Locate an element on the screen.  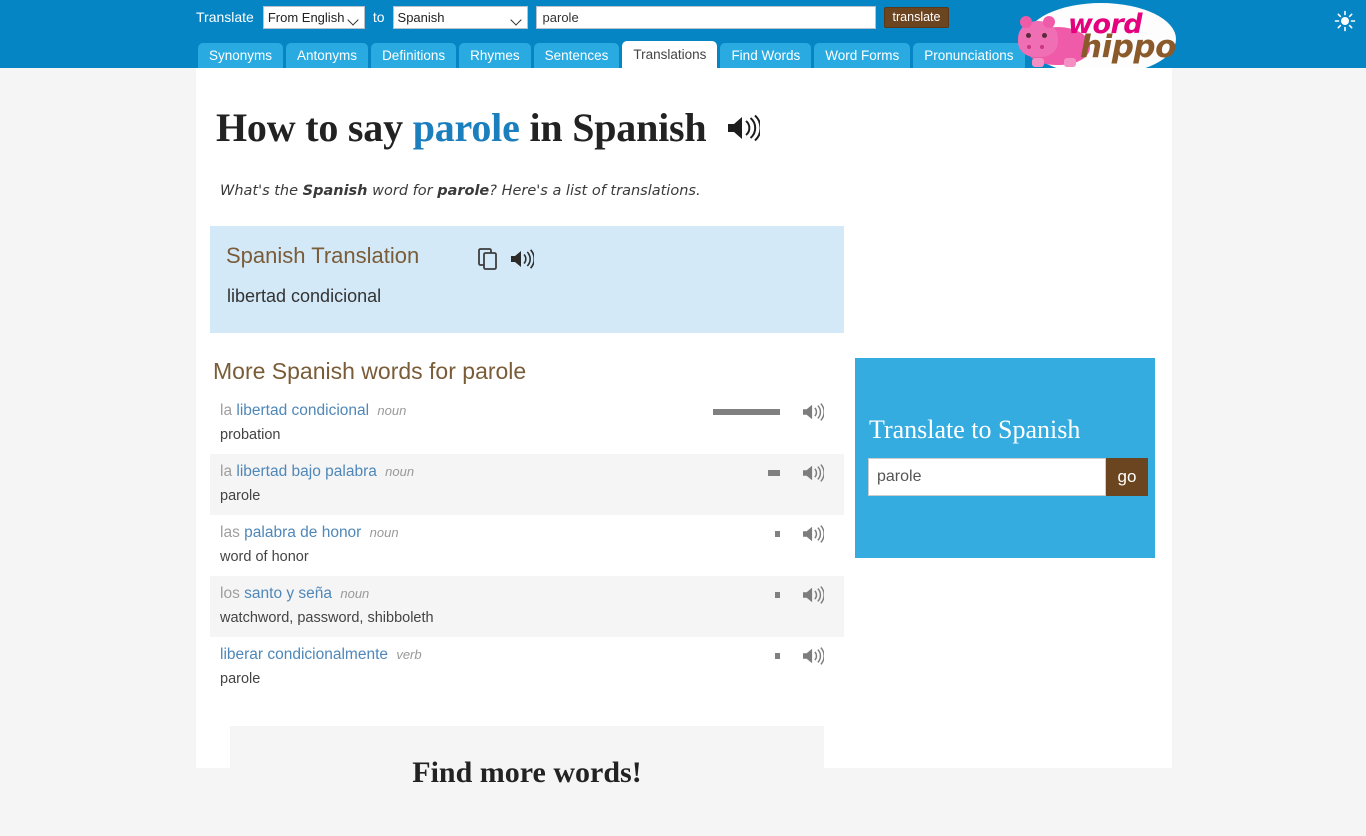
widget-go-button: go is located at coordinates (1127, 477).